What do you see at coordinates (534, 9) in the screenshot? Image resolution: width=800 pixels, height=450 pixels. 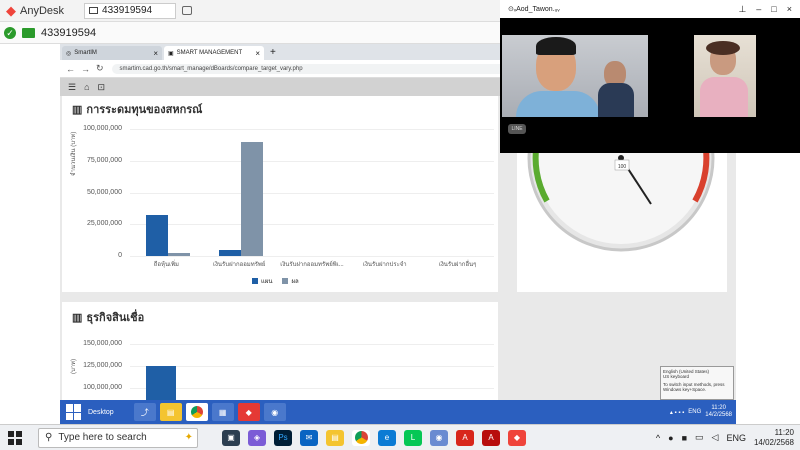 I see `caller-name: ⊙ᵥAod_Tawon.ᵤᵥ` at bounding box center [534, 9].